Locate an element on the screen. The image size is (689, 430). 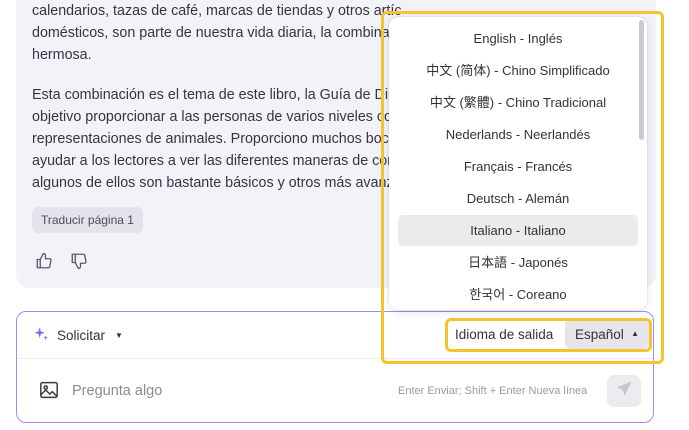
send-icon is located at coordinates (624, 391).